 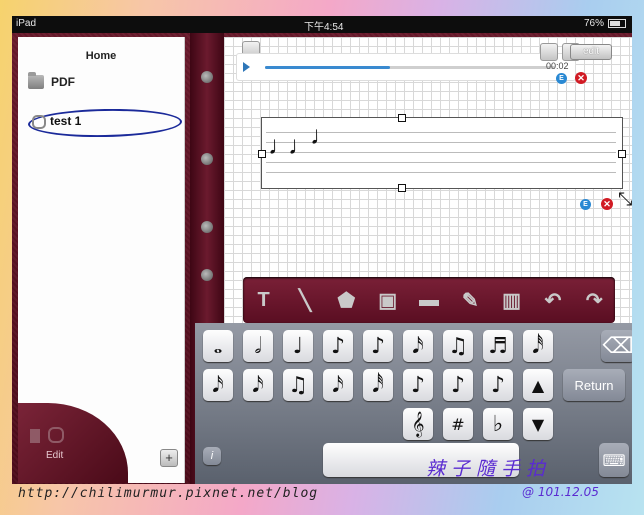 I want to click on page-curl, so click(x=73, y=443).